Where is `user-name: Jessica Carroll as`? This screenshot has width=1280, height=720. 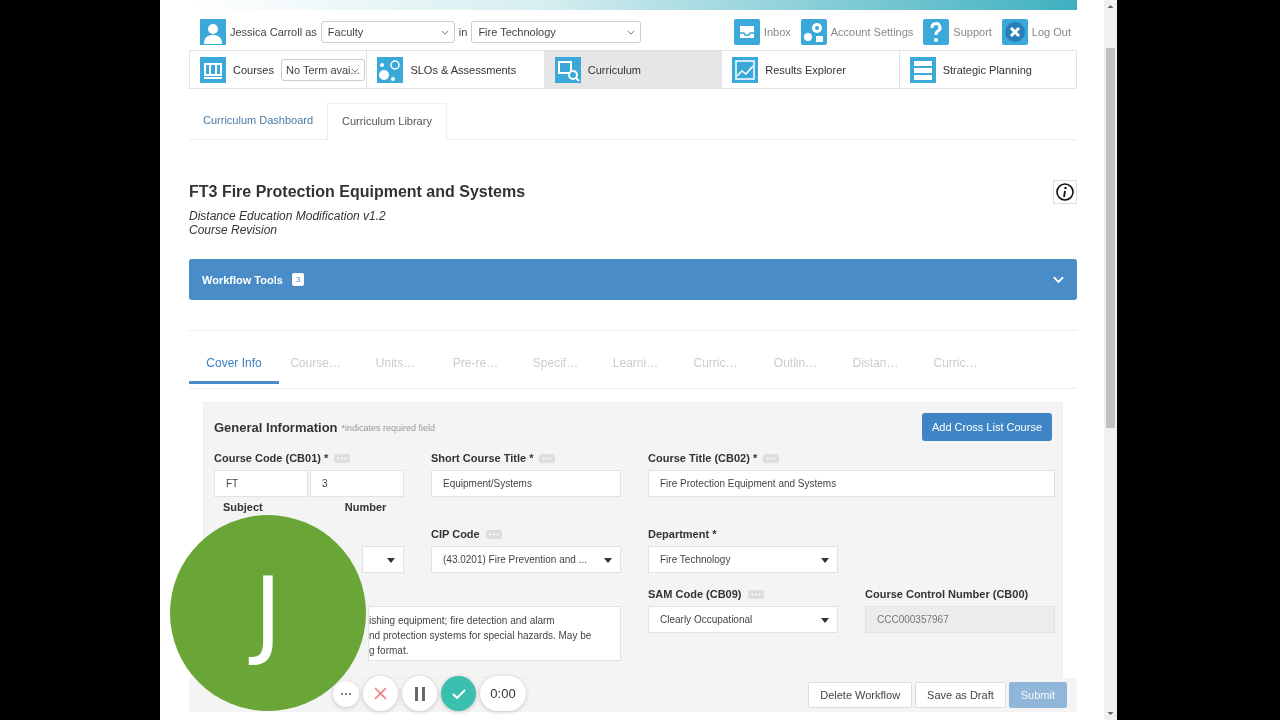 user-name: Jessica Carroll as is located at coordinates (273, 32).